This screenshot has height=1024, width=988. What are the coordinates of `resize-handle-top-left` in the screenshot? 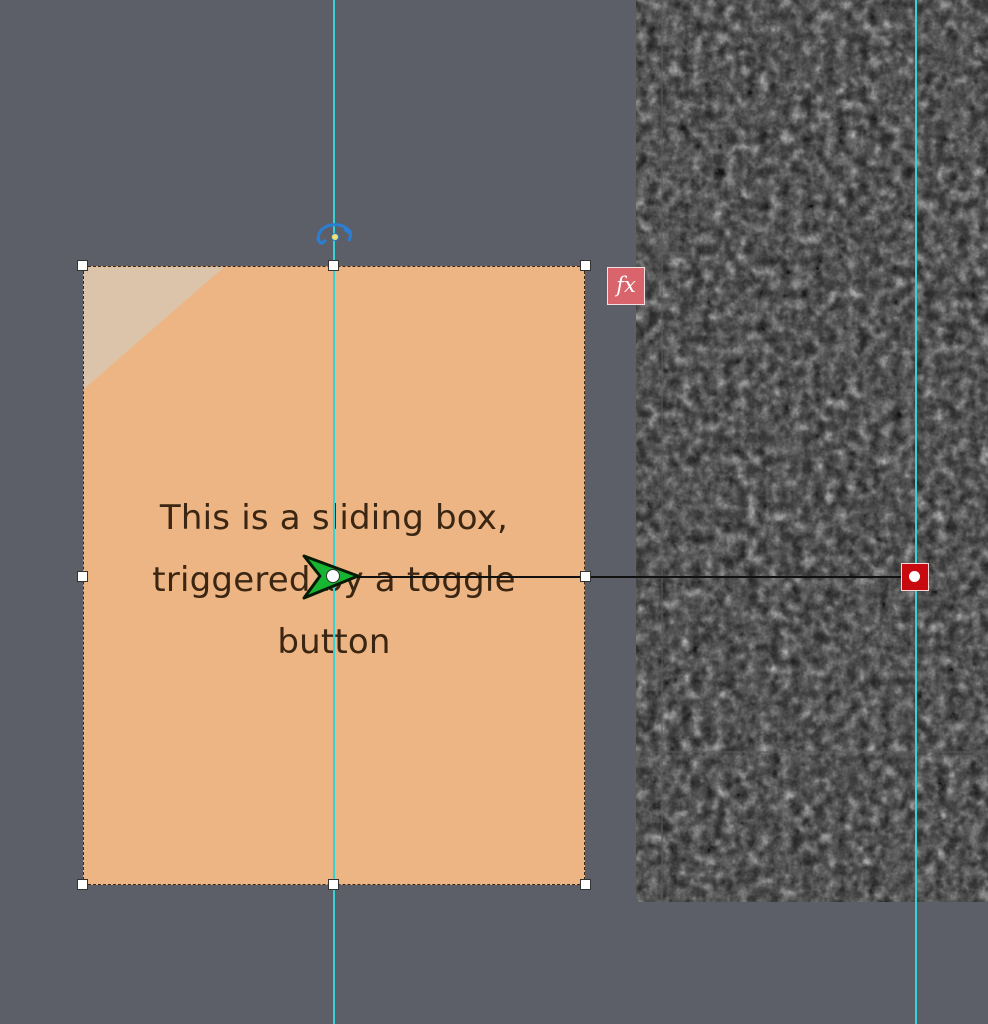 It's located at (82, 265).